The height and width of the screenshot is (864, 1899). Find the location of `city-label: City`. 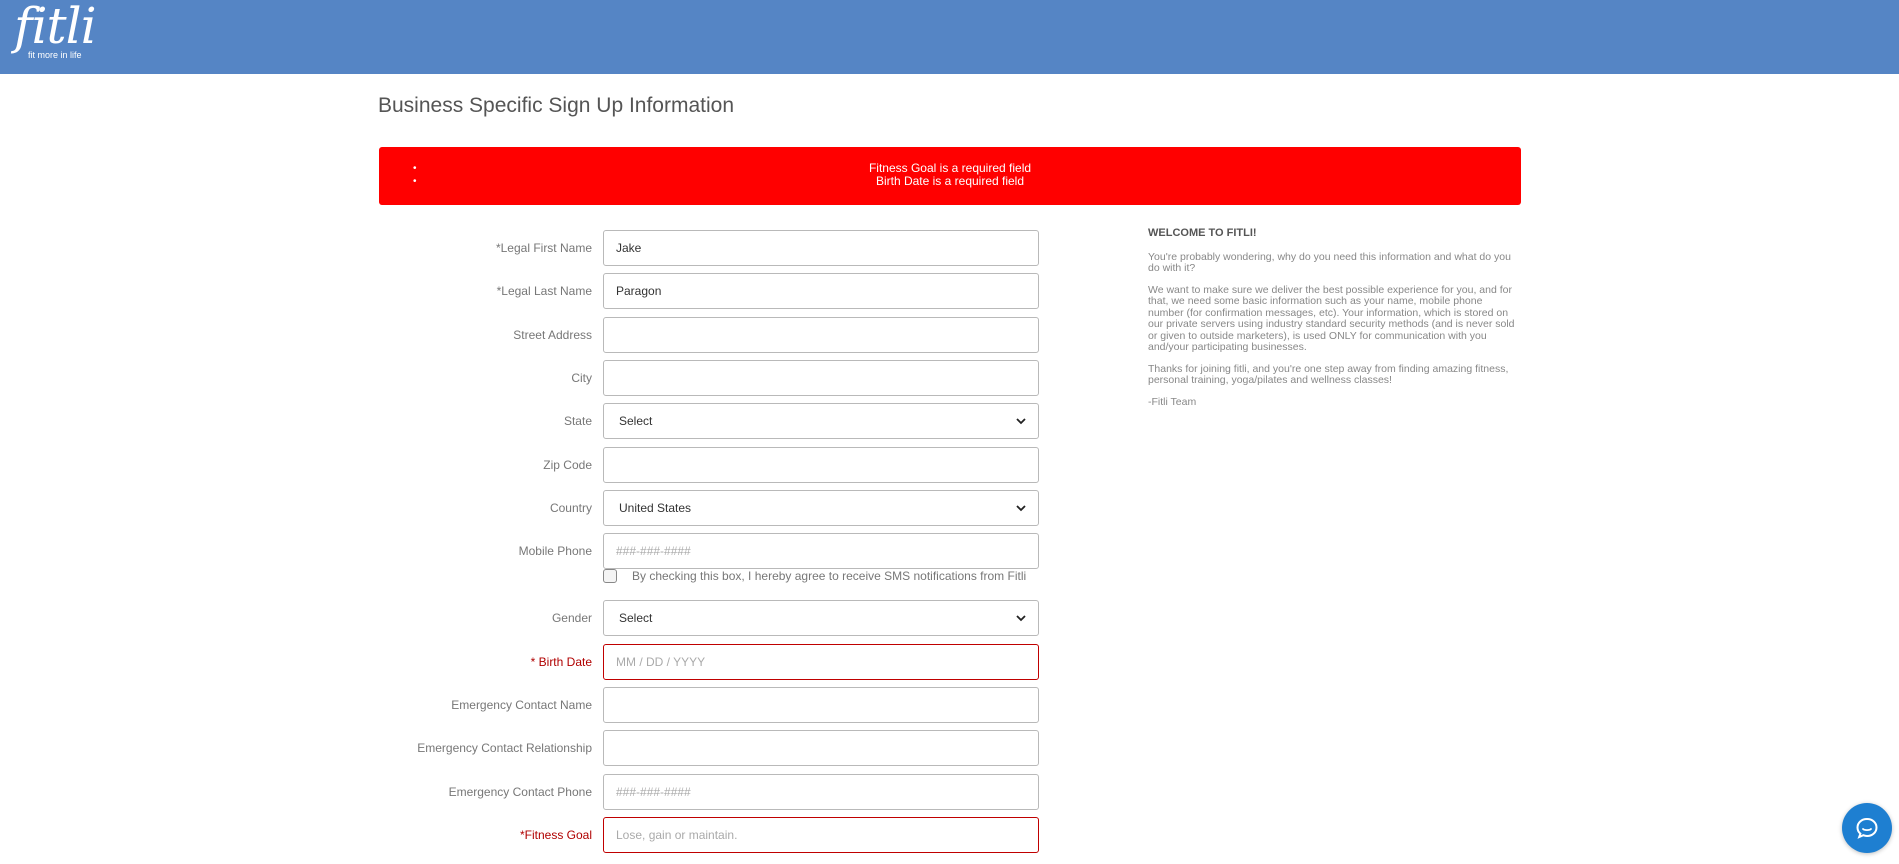

city-label: City is located at coordinates (581, 378).